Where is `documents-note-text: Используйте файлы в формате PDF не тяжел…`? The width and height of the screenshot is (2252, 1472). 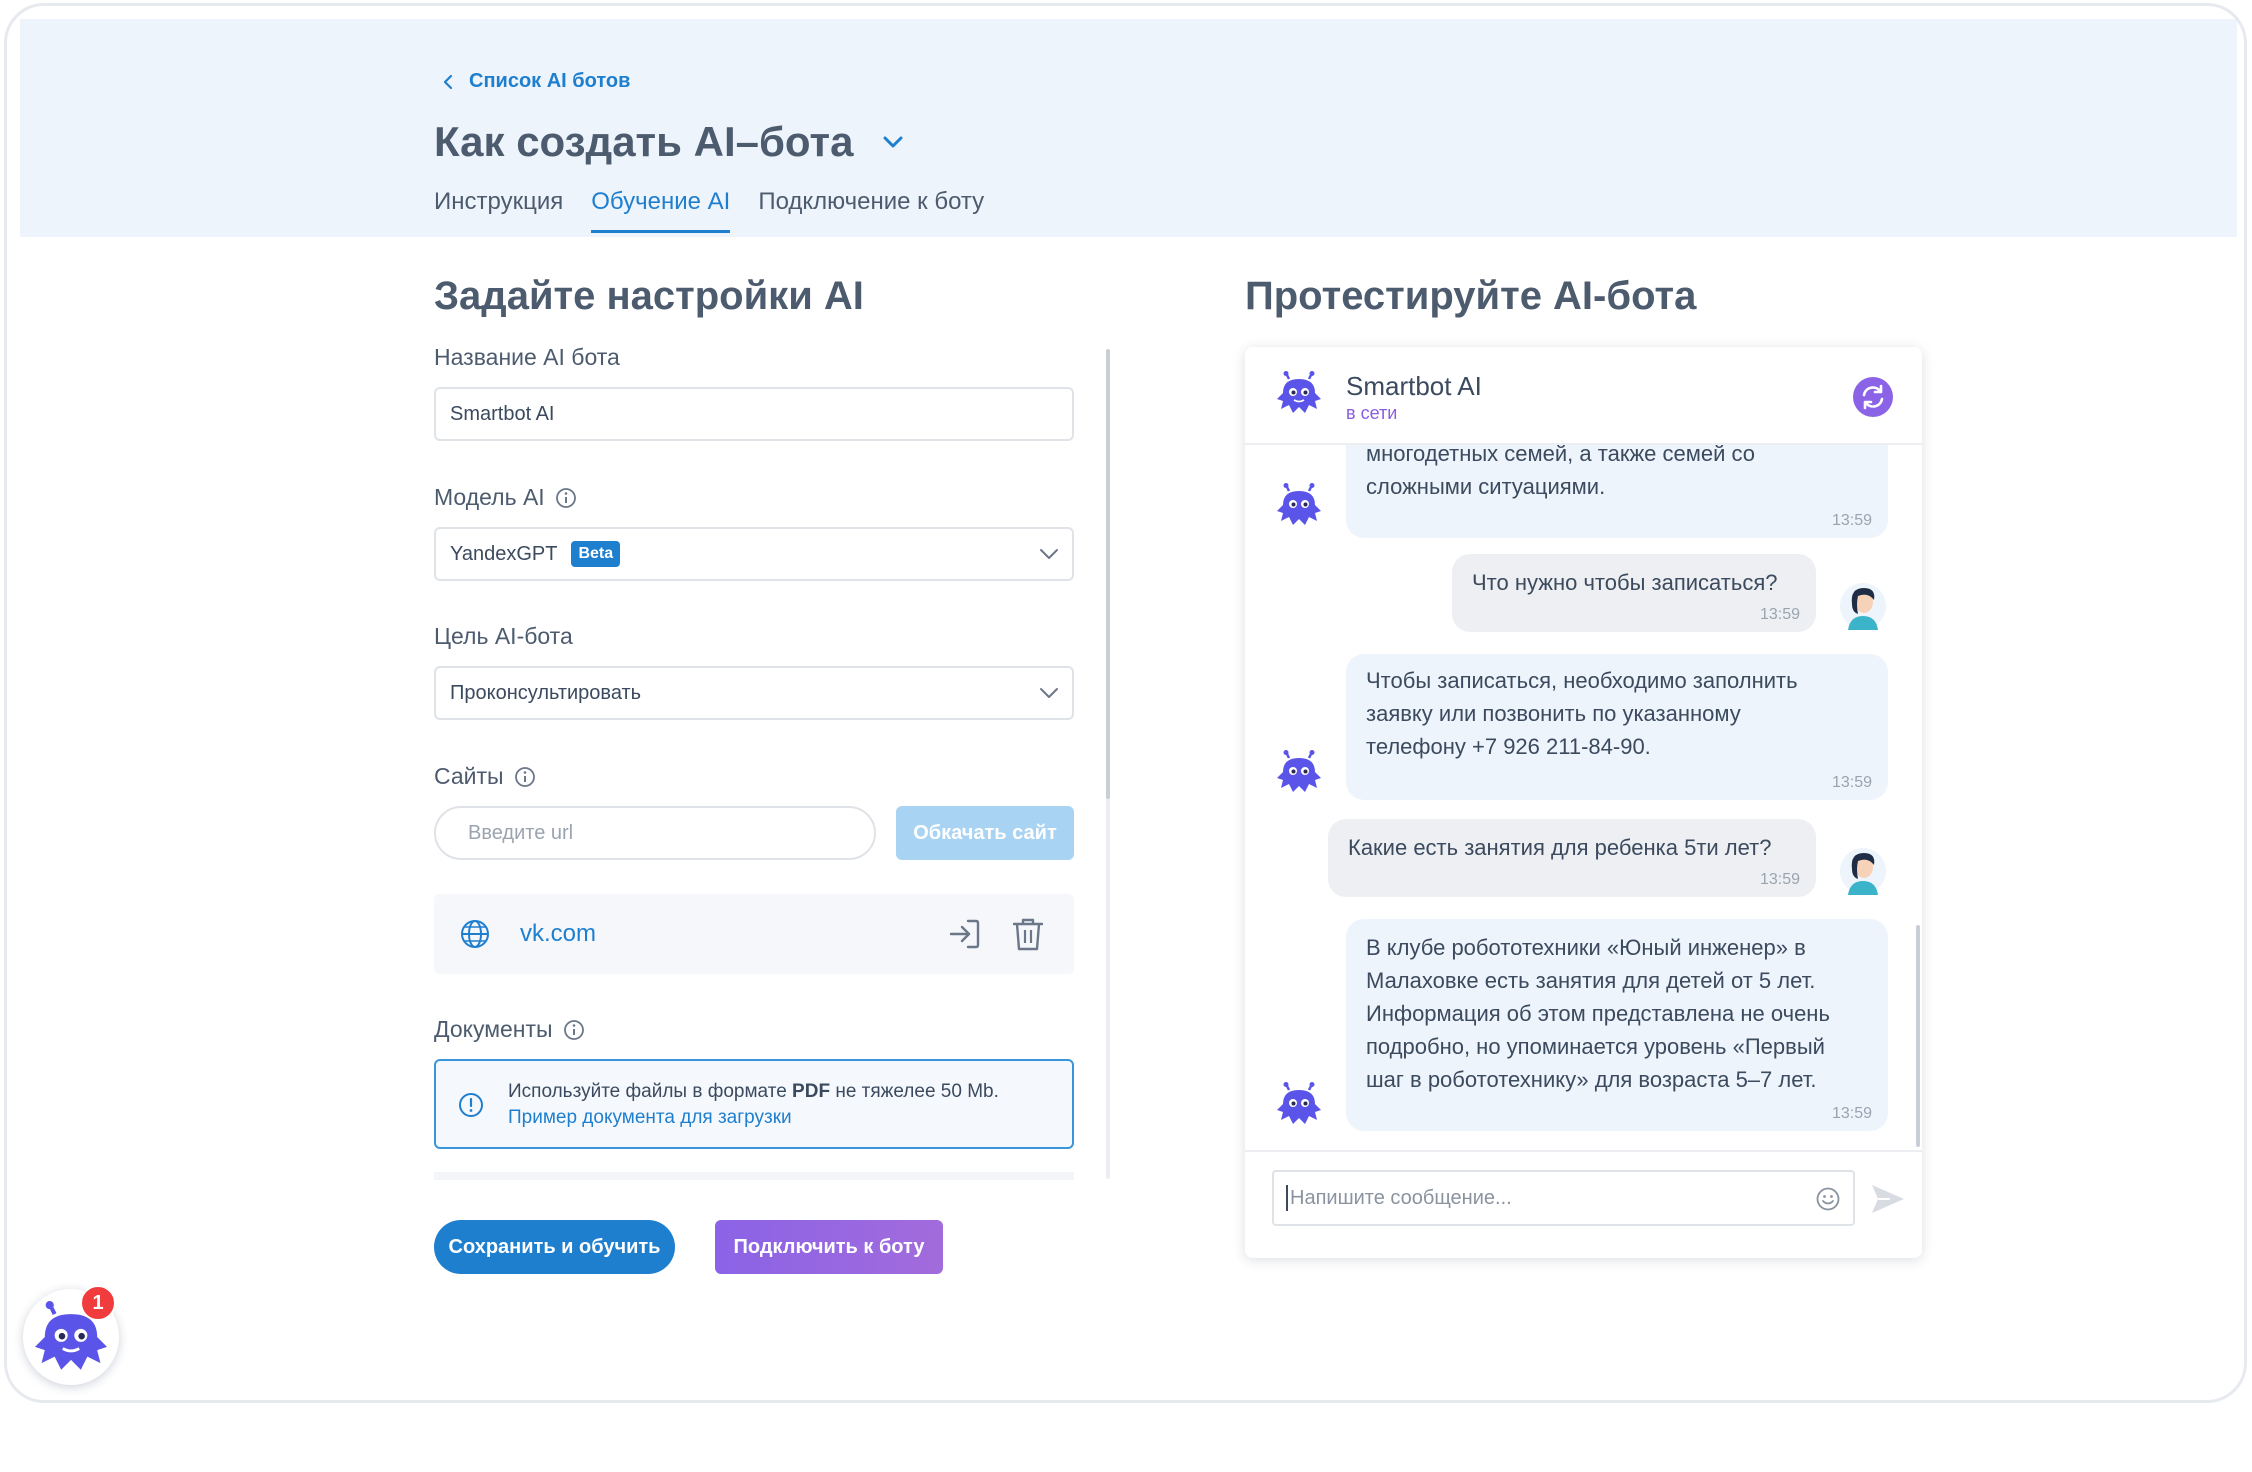 documents-note-text: Используйте файлы в формате PDF не тяжел… is located at coordinates (753, 1092).